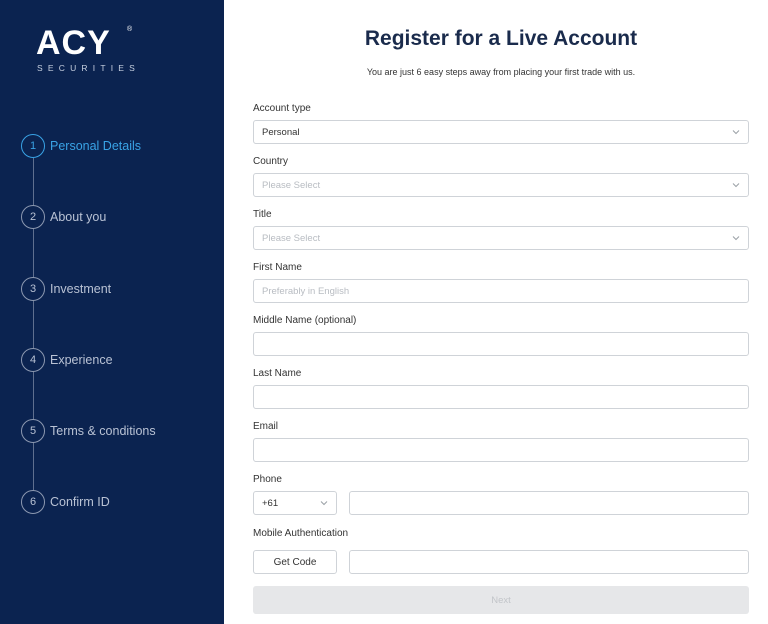 The width and height of the screenshot is (768, 624). What do you see at coordinates (267, 479) in the screenshot?
I see `phone-label: Phone` at bounding box center [267, 479].